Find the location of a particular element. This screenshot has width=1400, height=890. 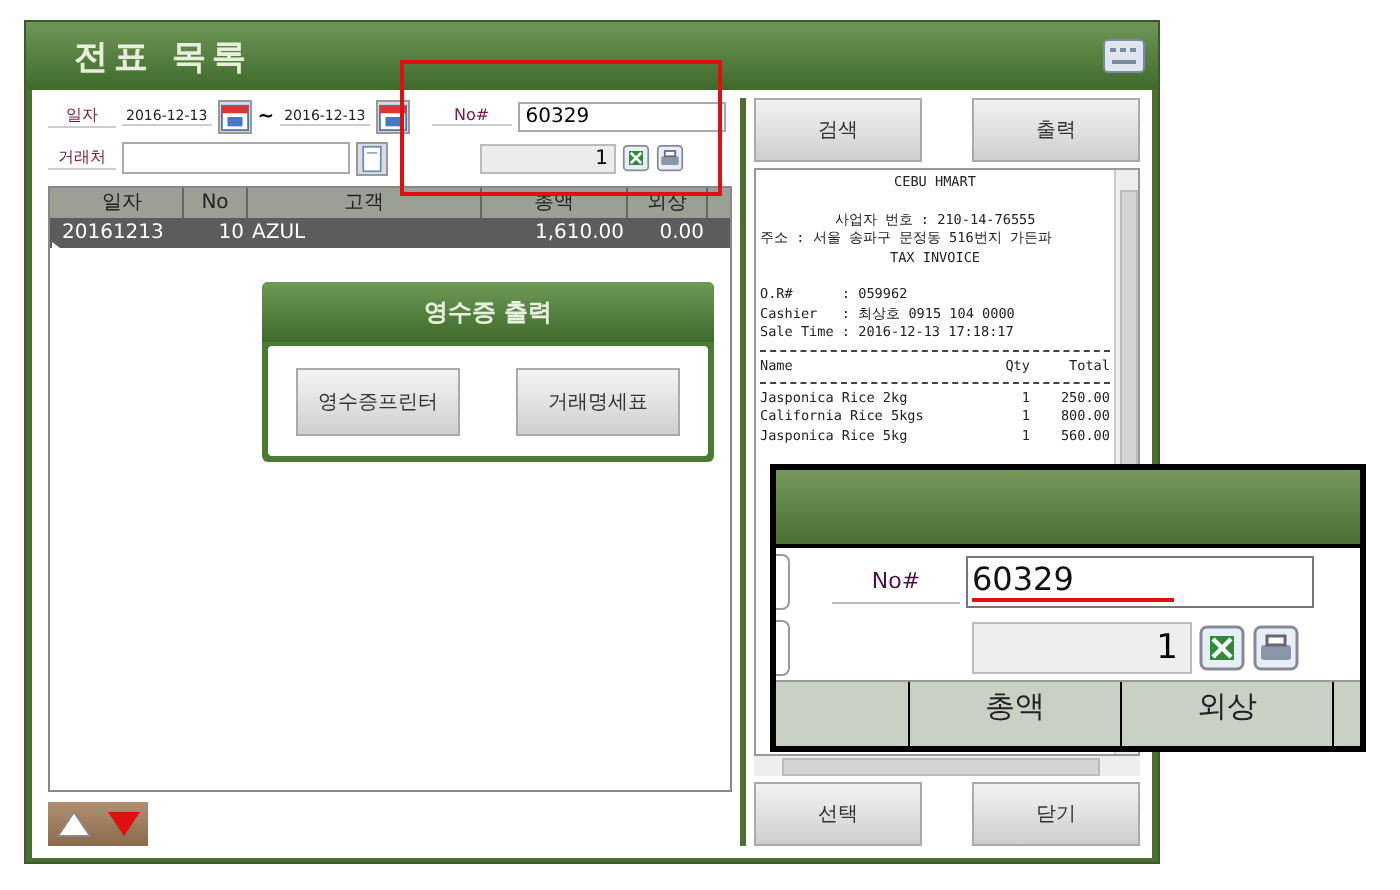

select-button: 선택 is located at coordinates (838, 814).